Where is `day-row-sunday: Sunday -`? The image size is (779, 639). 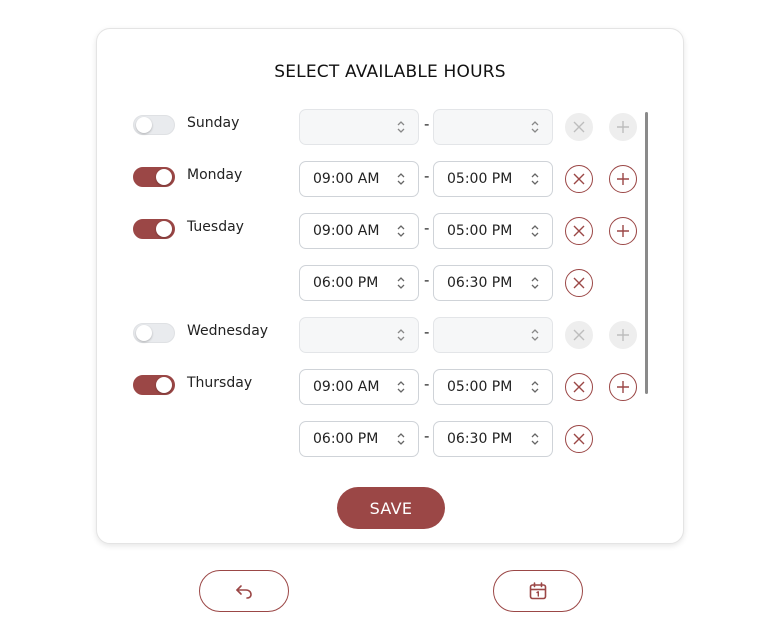
day-row-sunday: Sunday - is located at coordinates (377, 129).